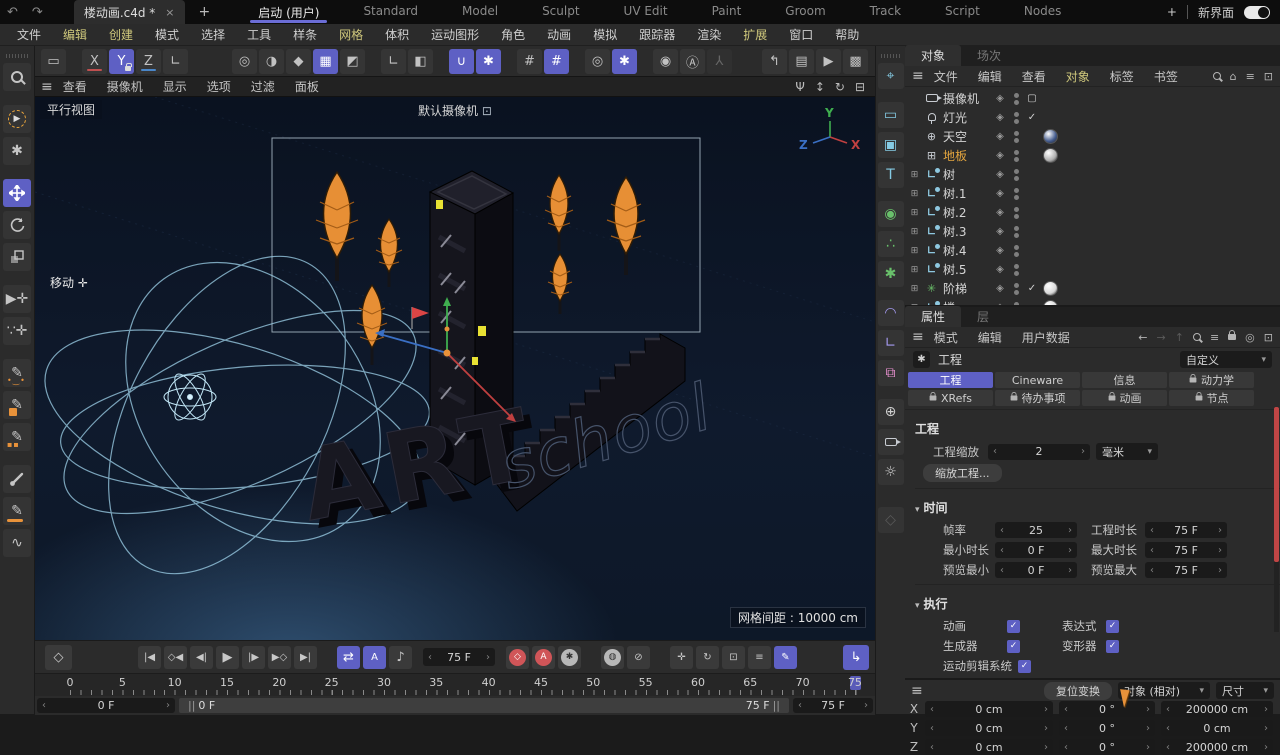 Image resolution: width=1280 pixels, height=755 pixels. What do you see at coordinates (860, 87) in the screenshot?
I see `toggle-views-icon: ⊟` at bounding box center [860, 87].